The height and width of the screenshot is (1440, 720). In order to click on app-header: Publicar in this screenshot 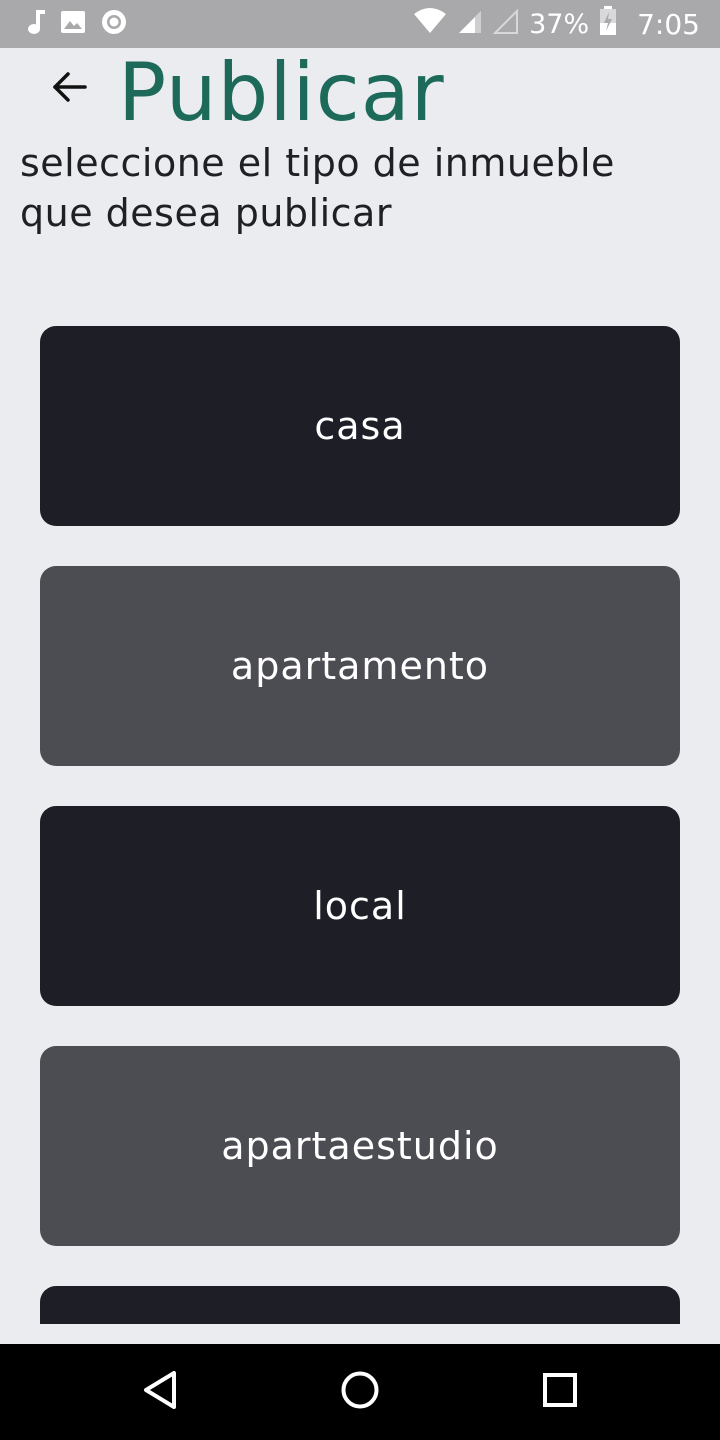, I will do `click(360, 93)`.